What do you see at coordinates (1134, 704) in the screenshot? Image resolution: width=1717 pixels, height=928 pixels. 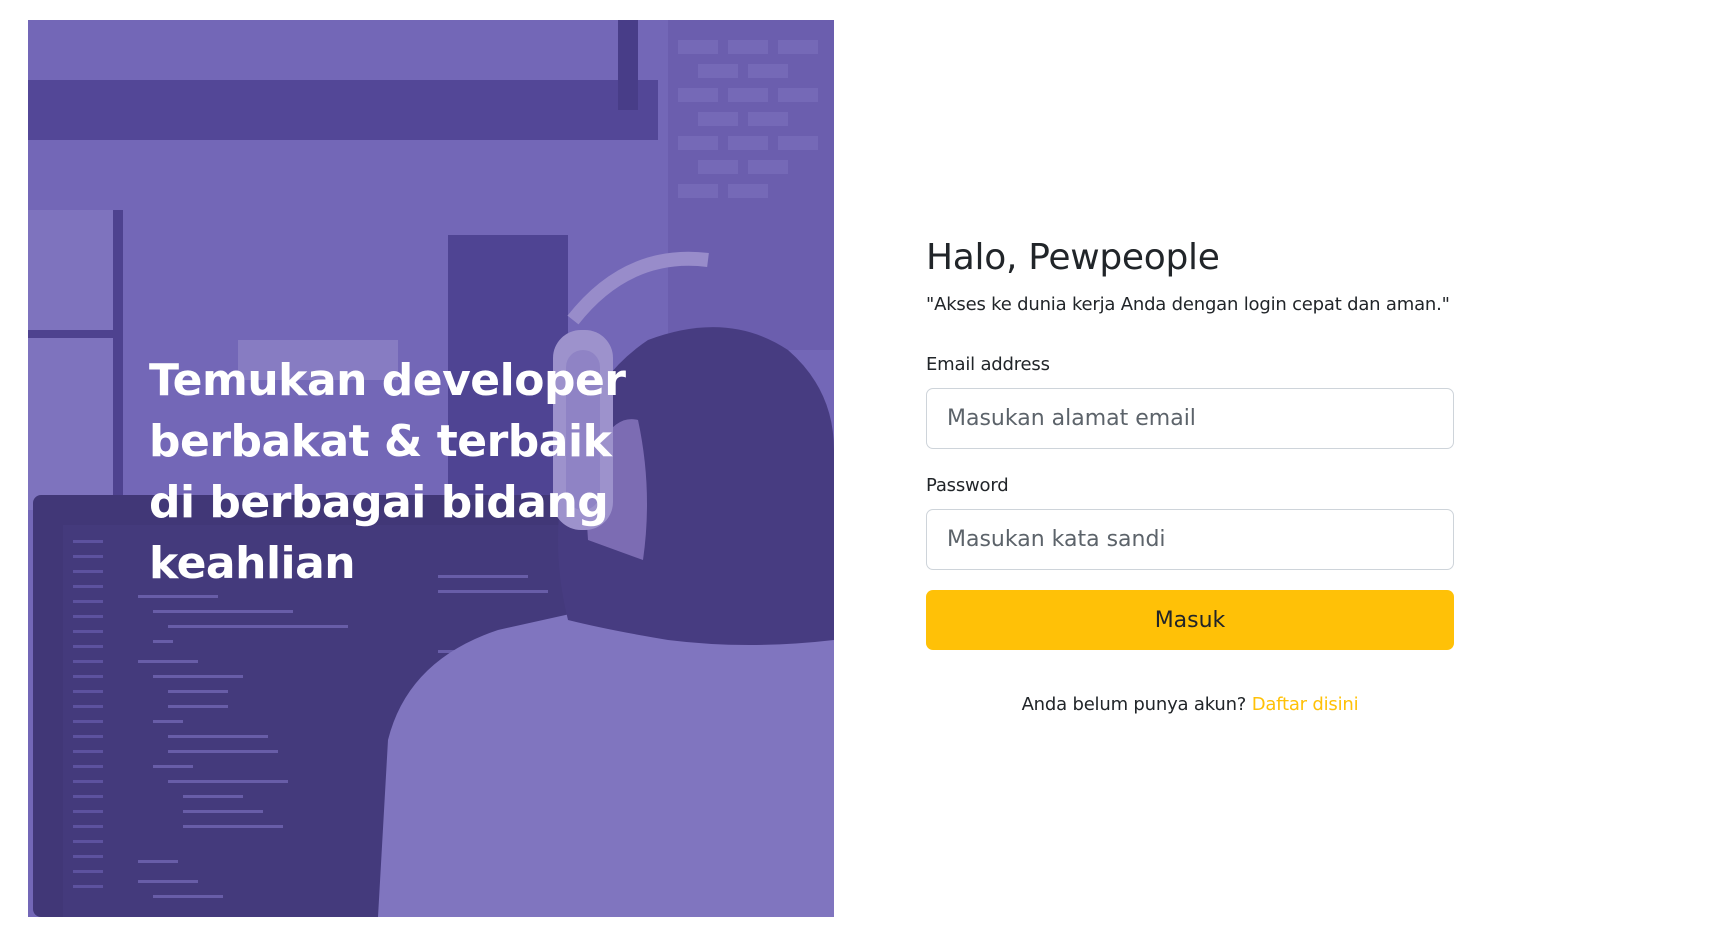 I see `signup-prompt-text: Anda belum punya akun?` at bounding box center [1134, 704].